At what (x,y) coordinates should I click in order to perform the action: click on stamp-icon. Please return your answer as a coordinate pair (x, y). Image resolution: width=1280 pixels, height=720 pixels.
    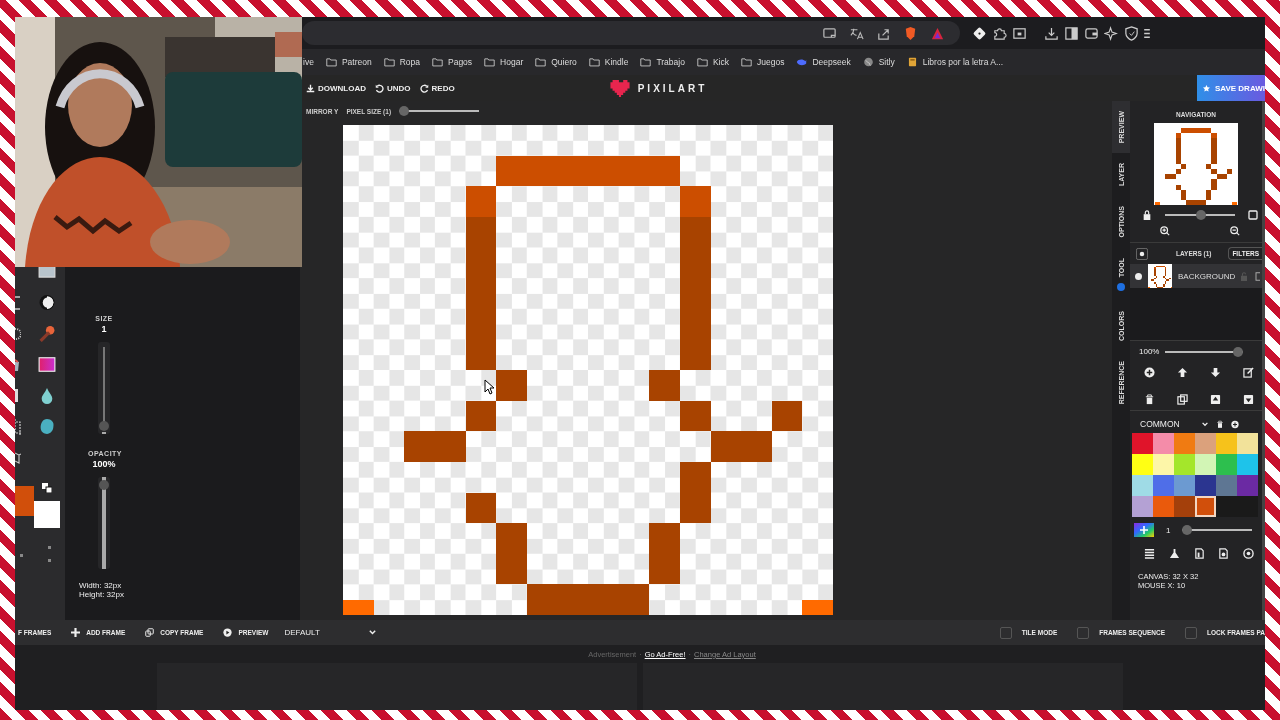
    Looking at the image, I should click on (47, 333).